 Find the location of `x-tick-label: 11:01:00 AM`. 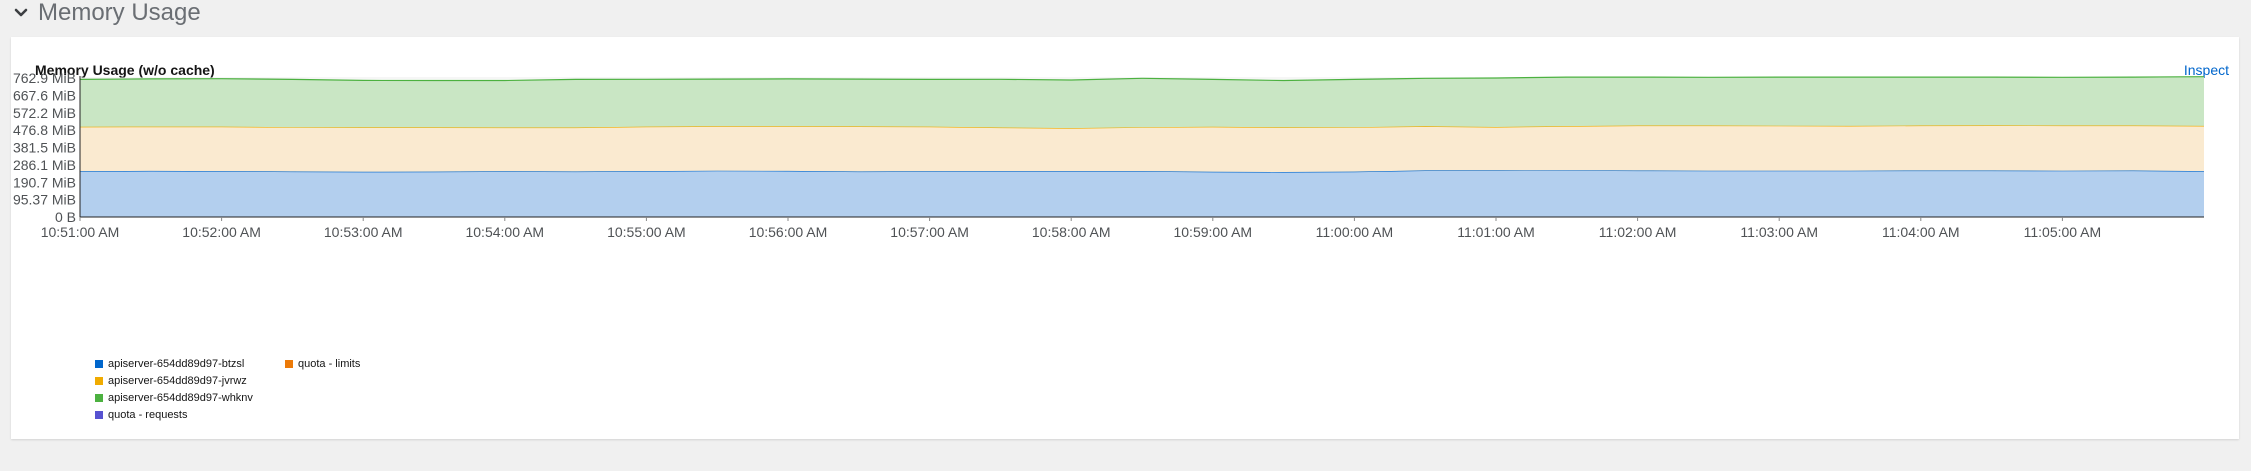

x-tick-label: 11:01:00 AM is located at coordinates (1496, 232).